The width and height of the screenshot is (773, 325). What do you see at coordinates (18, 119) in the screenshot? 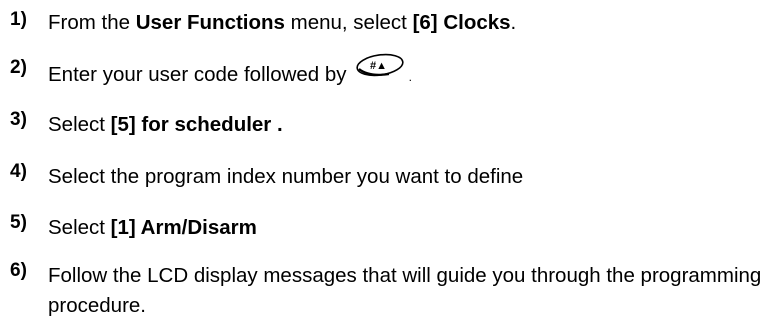
I see `step-number: 3)` at bounding box center [18, 119].